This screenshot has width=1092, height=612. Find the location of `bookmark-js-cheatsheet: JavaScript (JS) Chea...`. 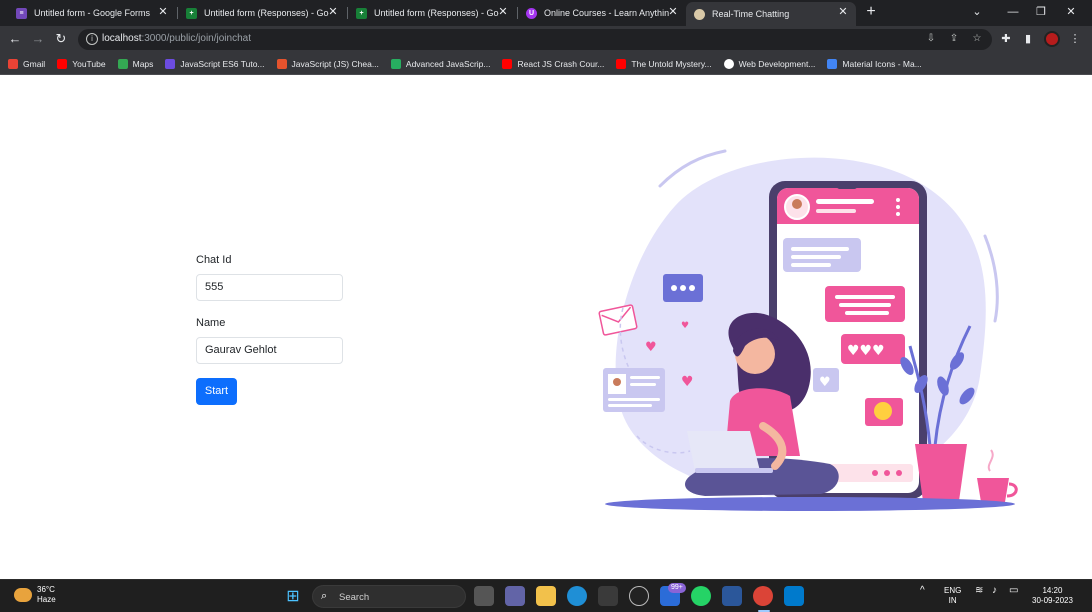

bookmark-js-cheatsheet: JavaScript (JS) Chea... is located at coordinates (327, 63).